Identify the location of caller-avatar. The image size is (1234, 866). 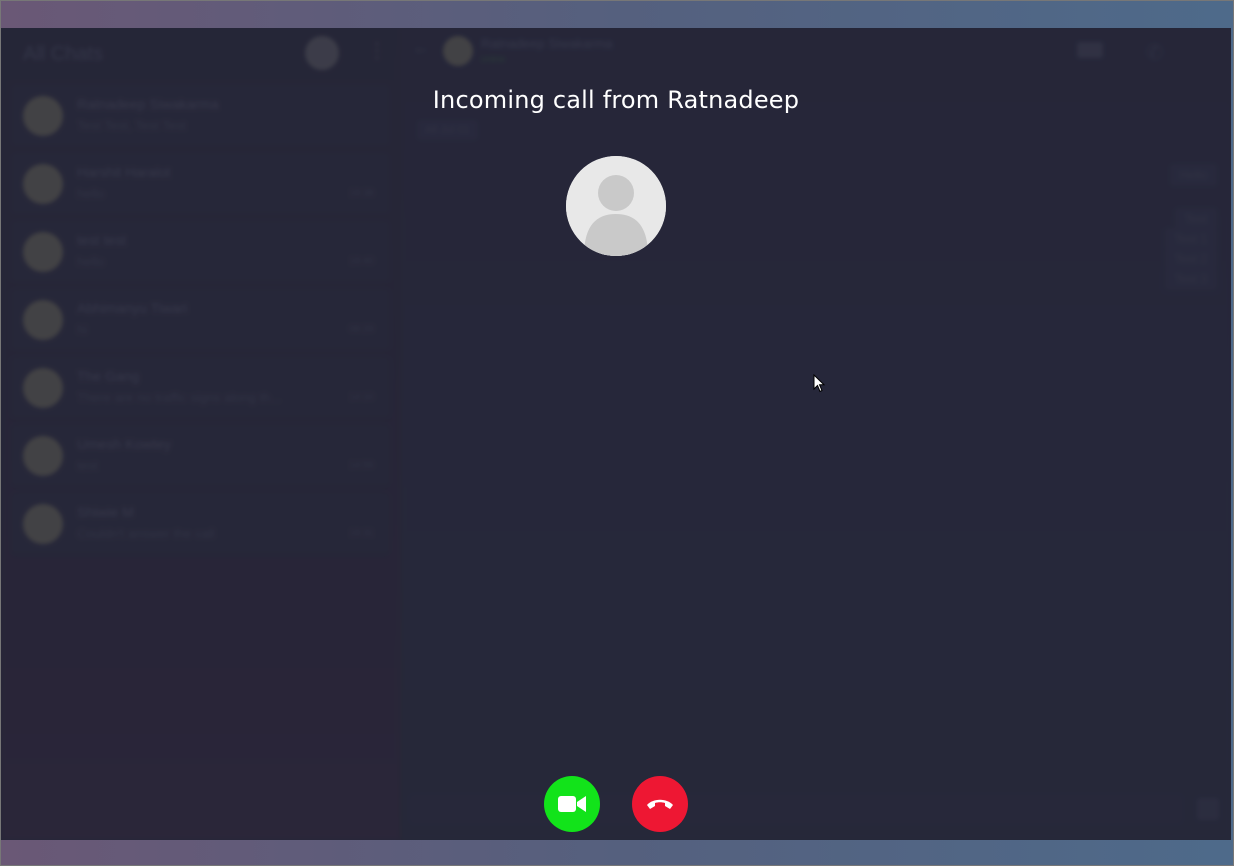
(616, 206).